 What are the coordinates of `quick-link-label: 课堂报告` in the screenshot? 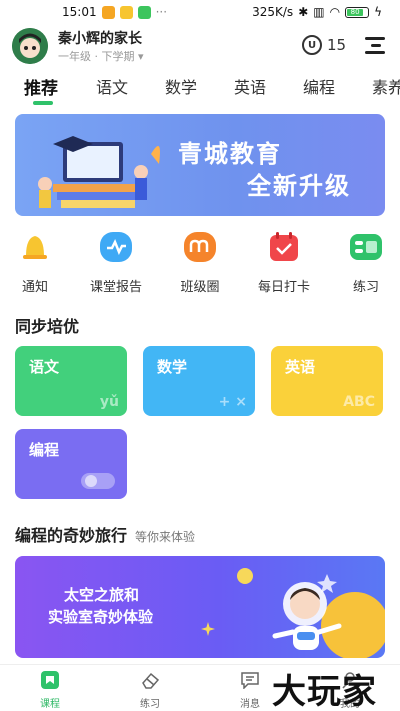 It's located at (115, 287).